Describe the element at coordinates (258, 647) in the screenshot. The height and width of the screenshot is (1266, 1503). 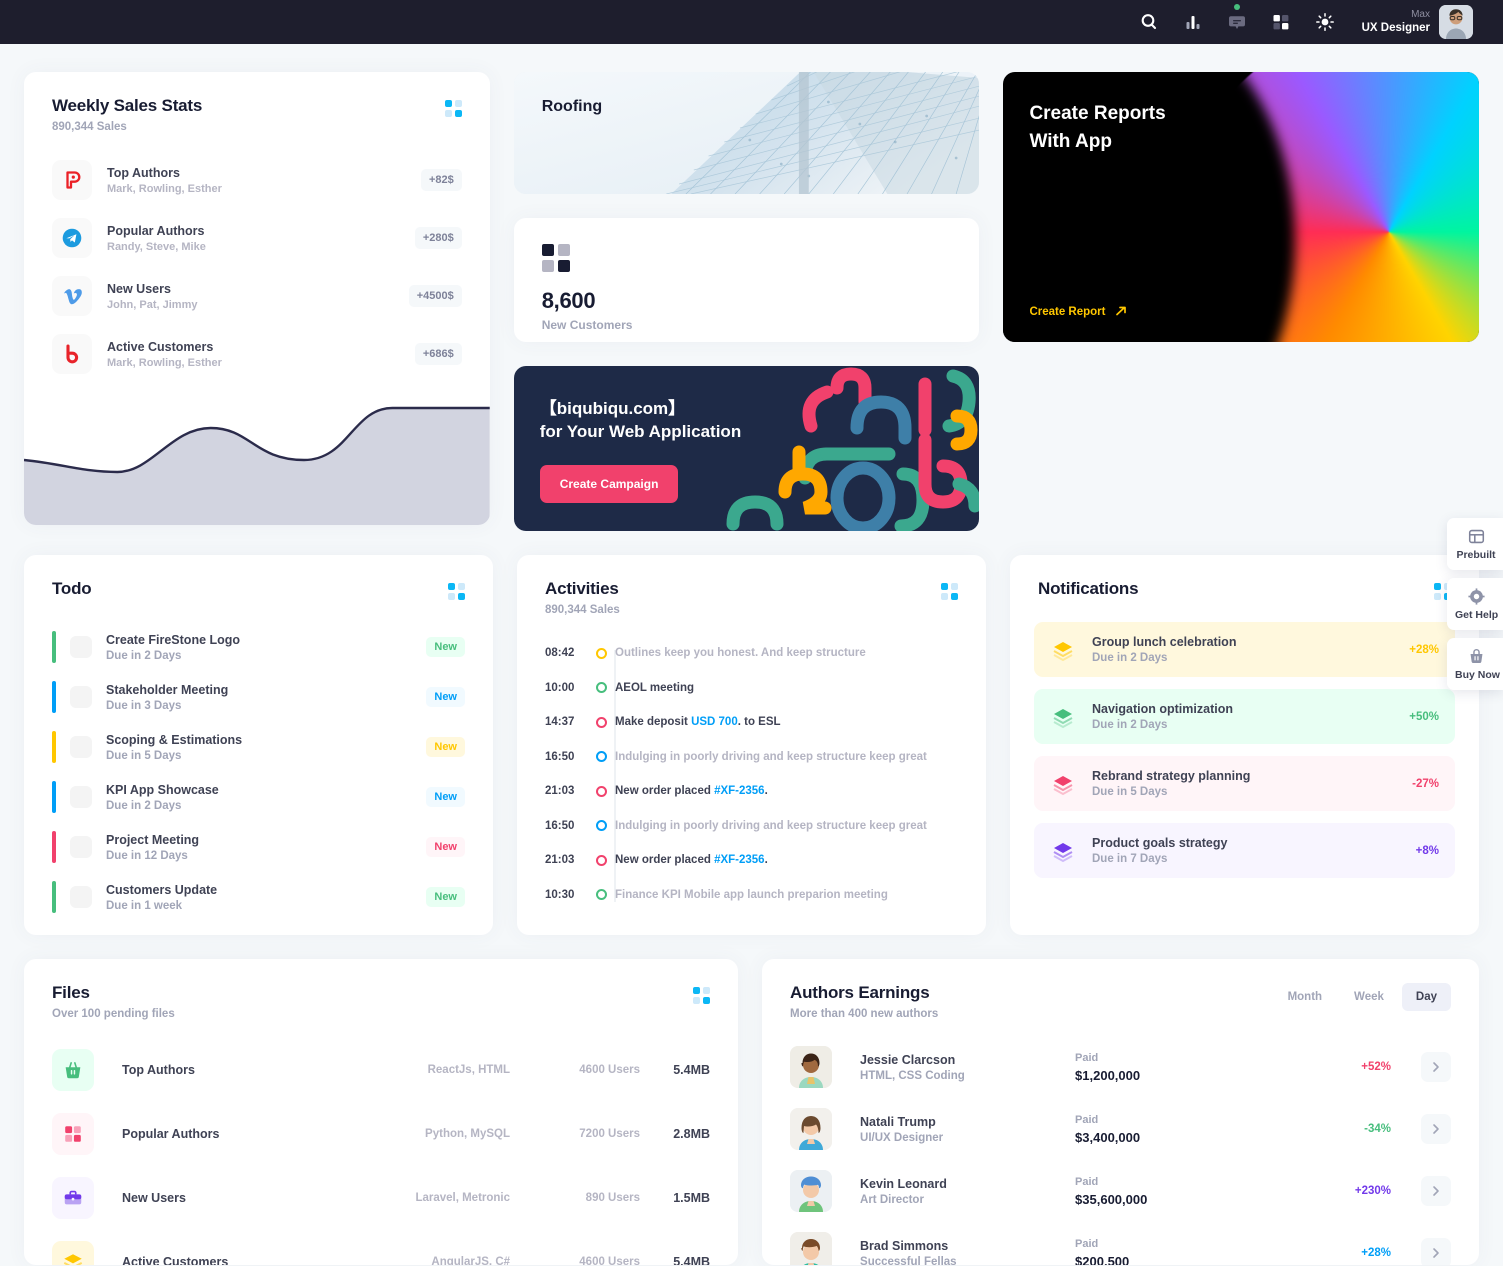
I see `list-item: Create FireStone Logo Due in 2 Days New` at that location.